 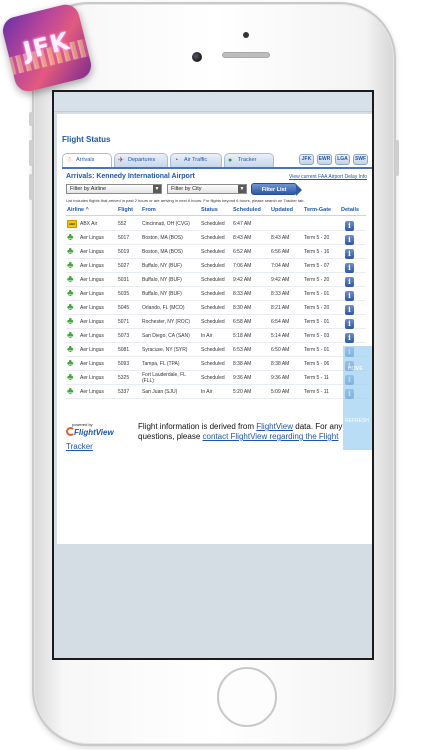 What do you see at coordinates (276, 189) in the screenshot?
I see `filter-list-button: Filter List` at bounding box center [276, 189].